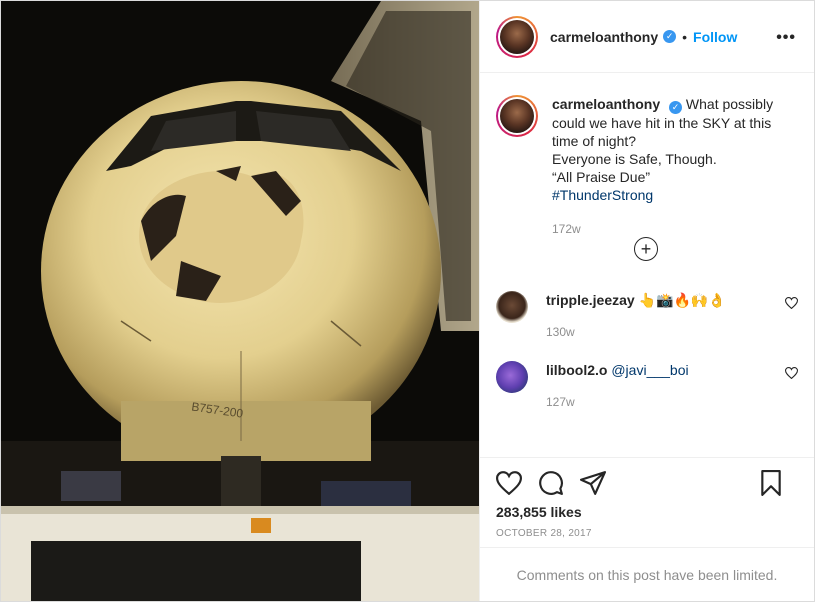 This screenshot has width=815, height=602. I want to click on caption-timestamp: 172w, so click(672, 229).